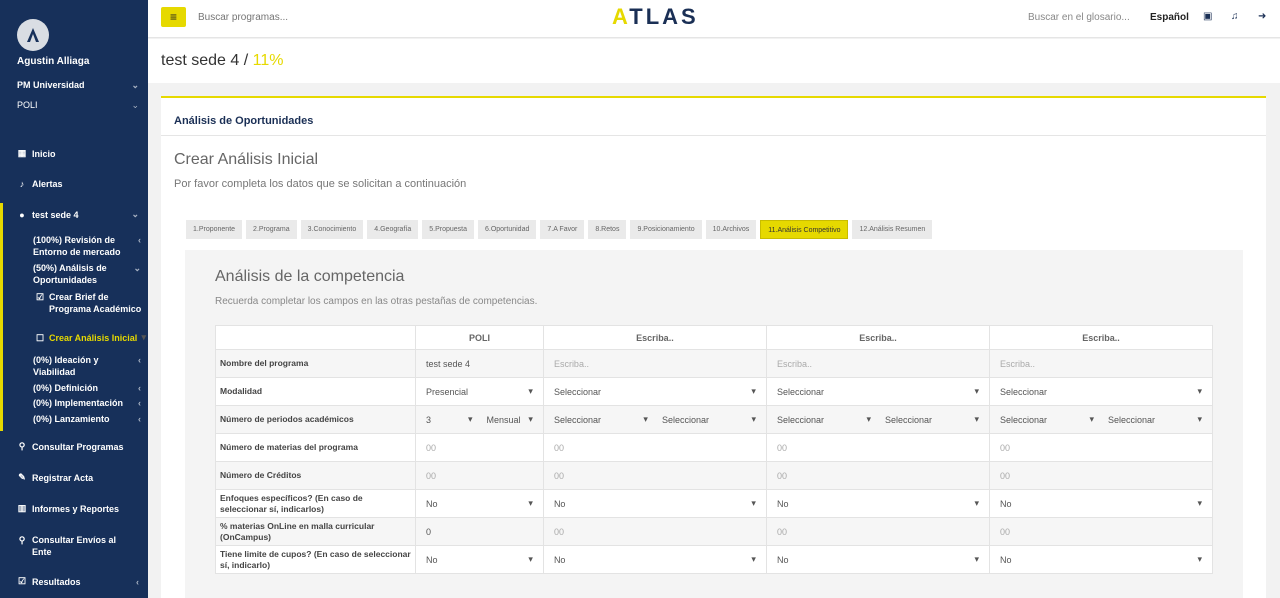 This screenshot has width=1280, height=598. Describe the element at coordinates (393, 229) in the screenshot. I see `tab-geografia: 4.Geografía` at that location.